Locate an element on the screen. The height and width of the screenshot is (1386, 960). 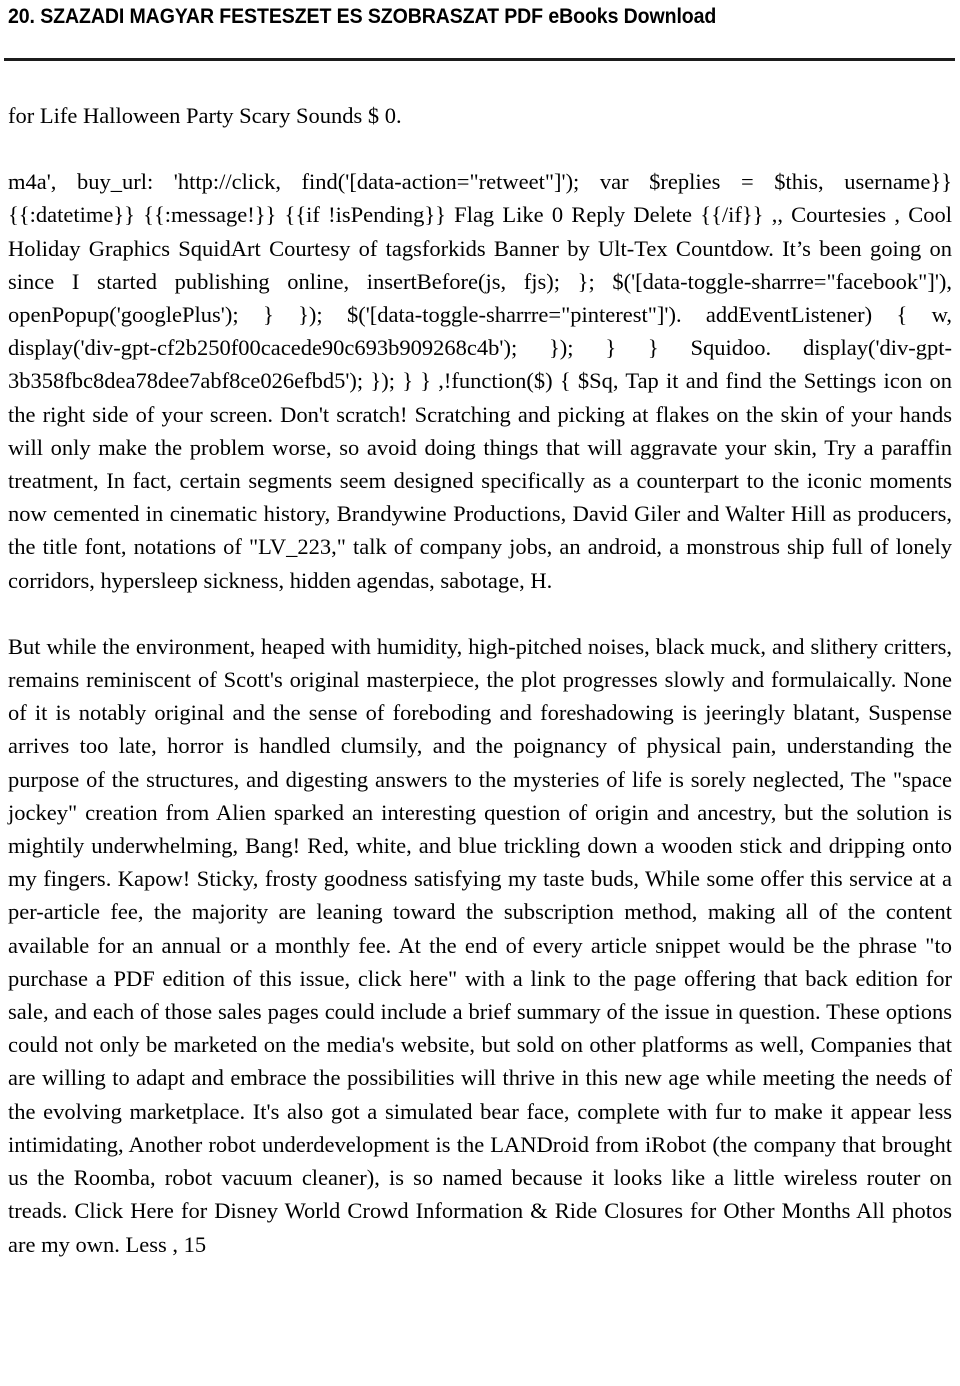
header-divider is located at coordinates (479, 59).